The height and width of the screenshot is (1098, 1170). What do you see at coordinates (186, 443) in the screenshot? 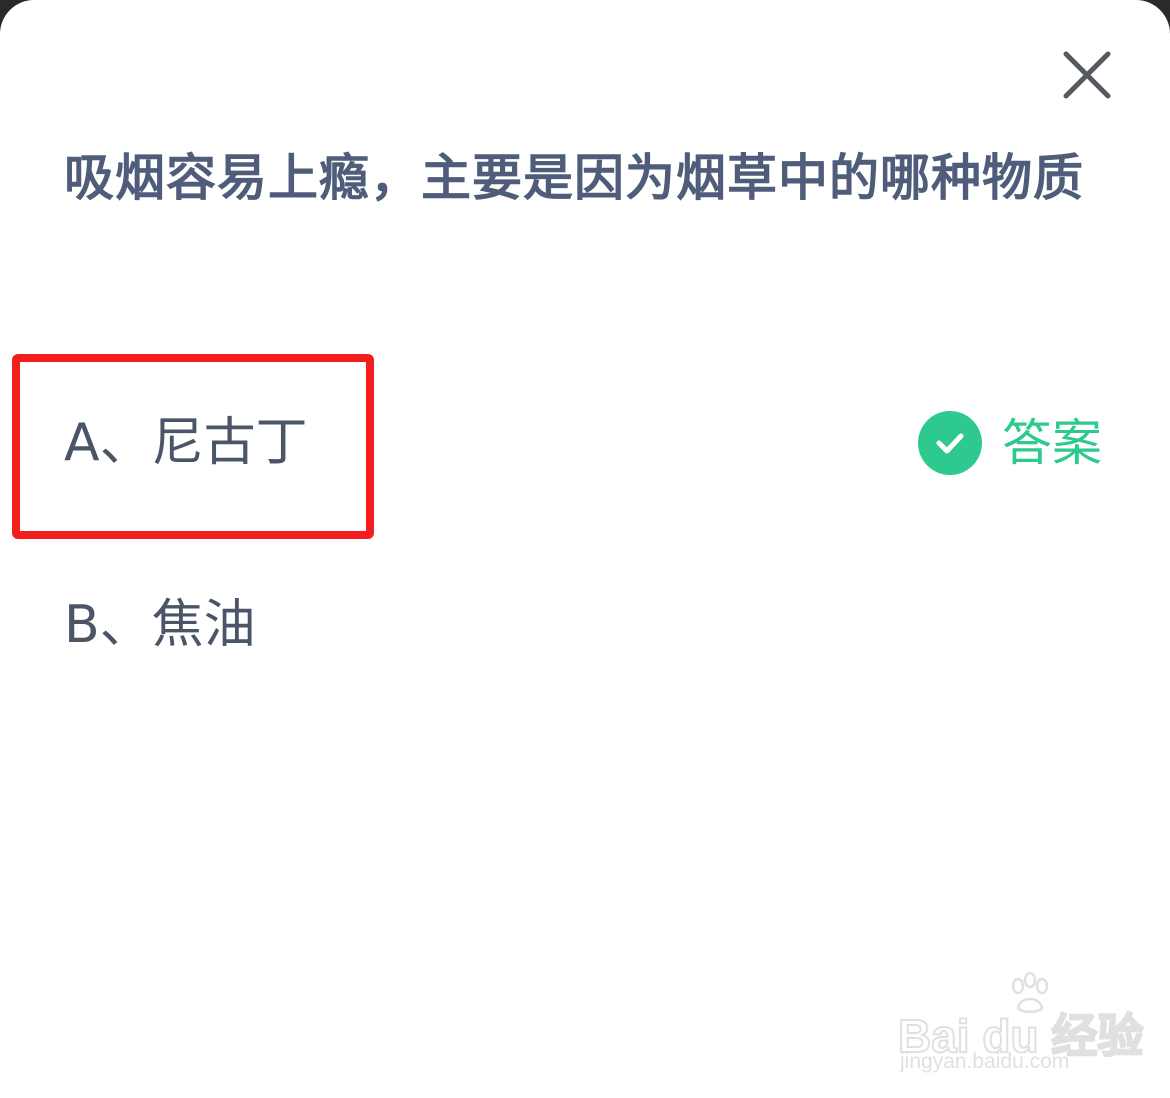
I see `option-a-label: A、尼古丁` at bounding box center [186, 443].